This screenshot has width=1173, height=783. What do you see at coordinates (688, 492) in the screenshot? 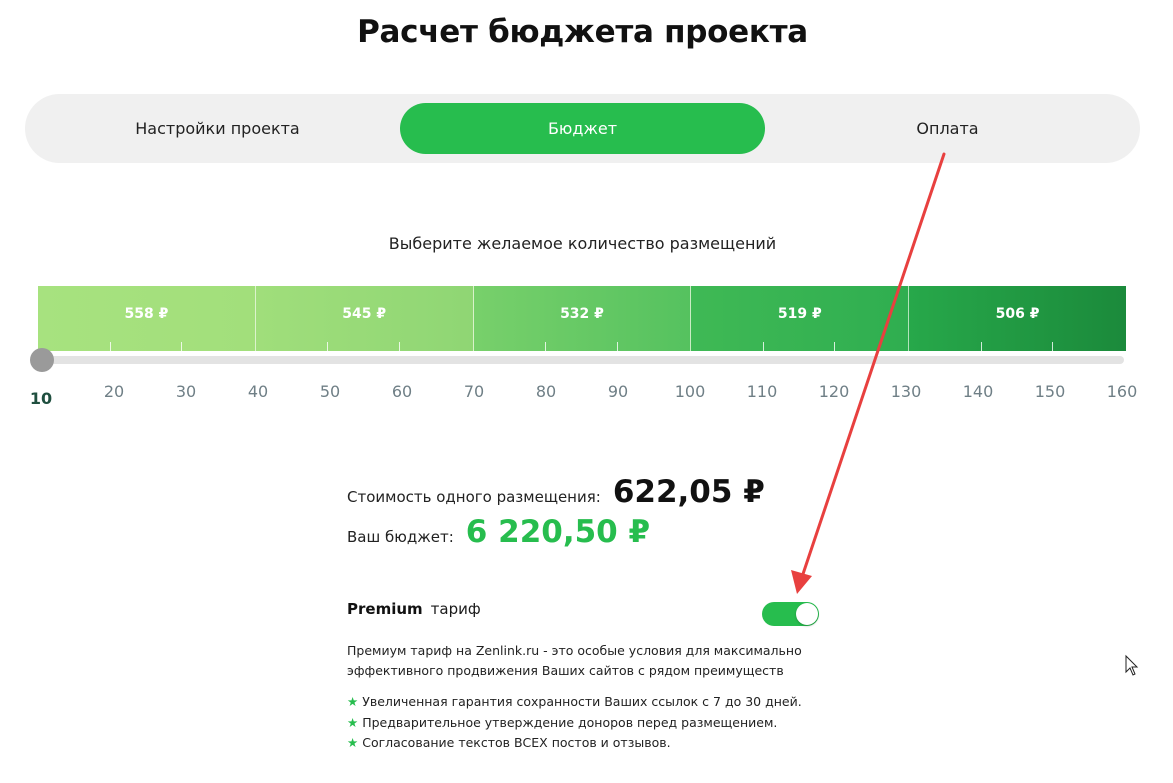
I see `unit-cost-value: 622,05 ₽` at bounding box center [688, 492].